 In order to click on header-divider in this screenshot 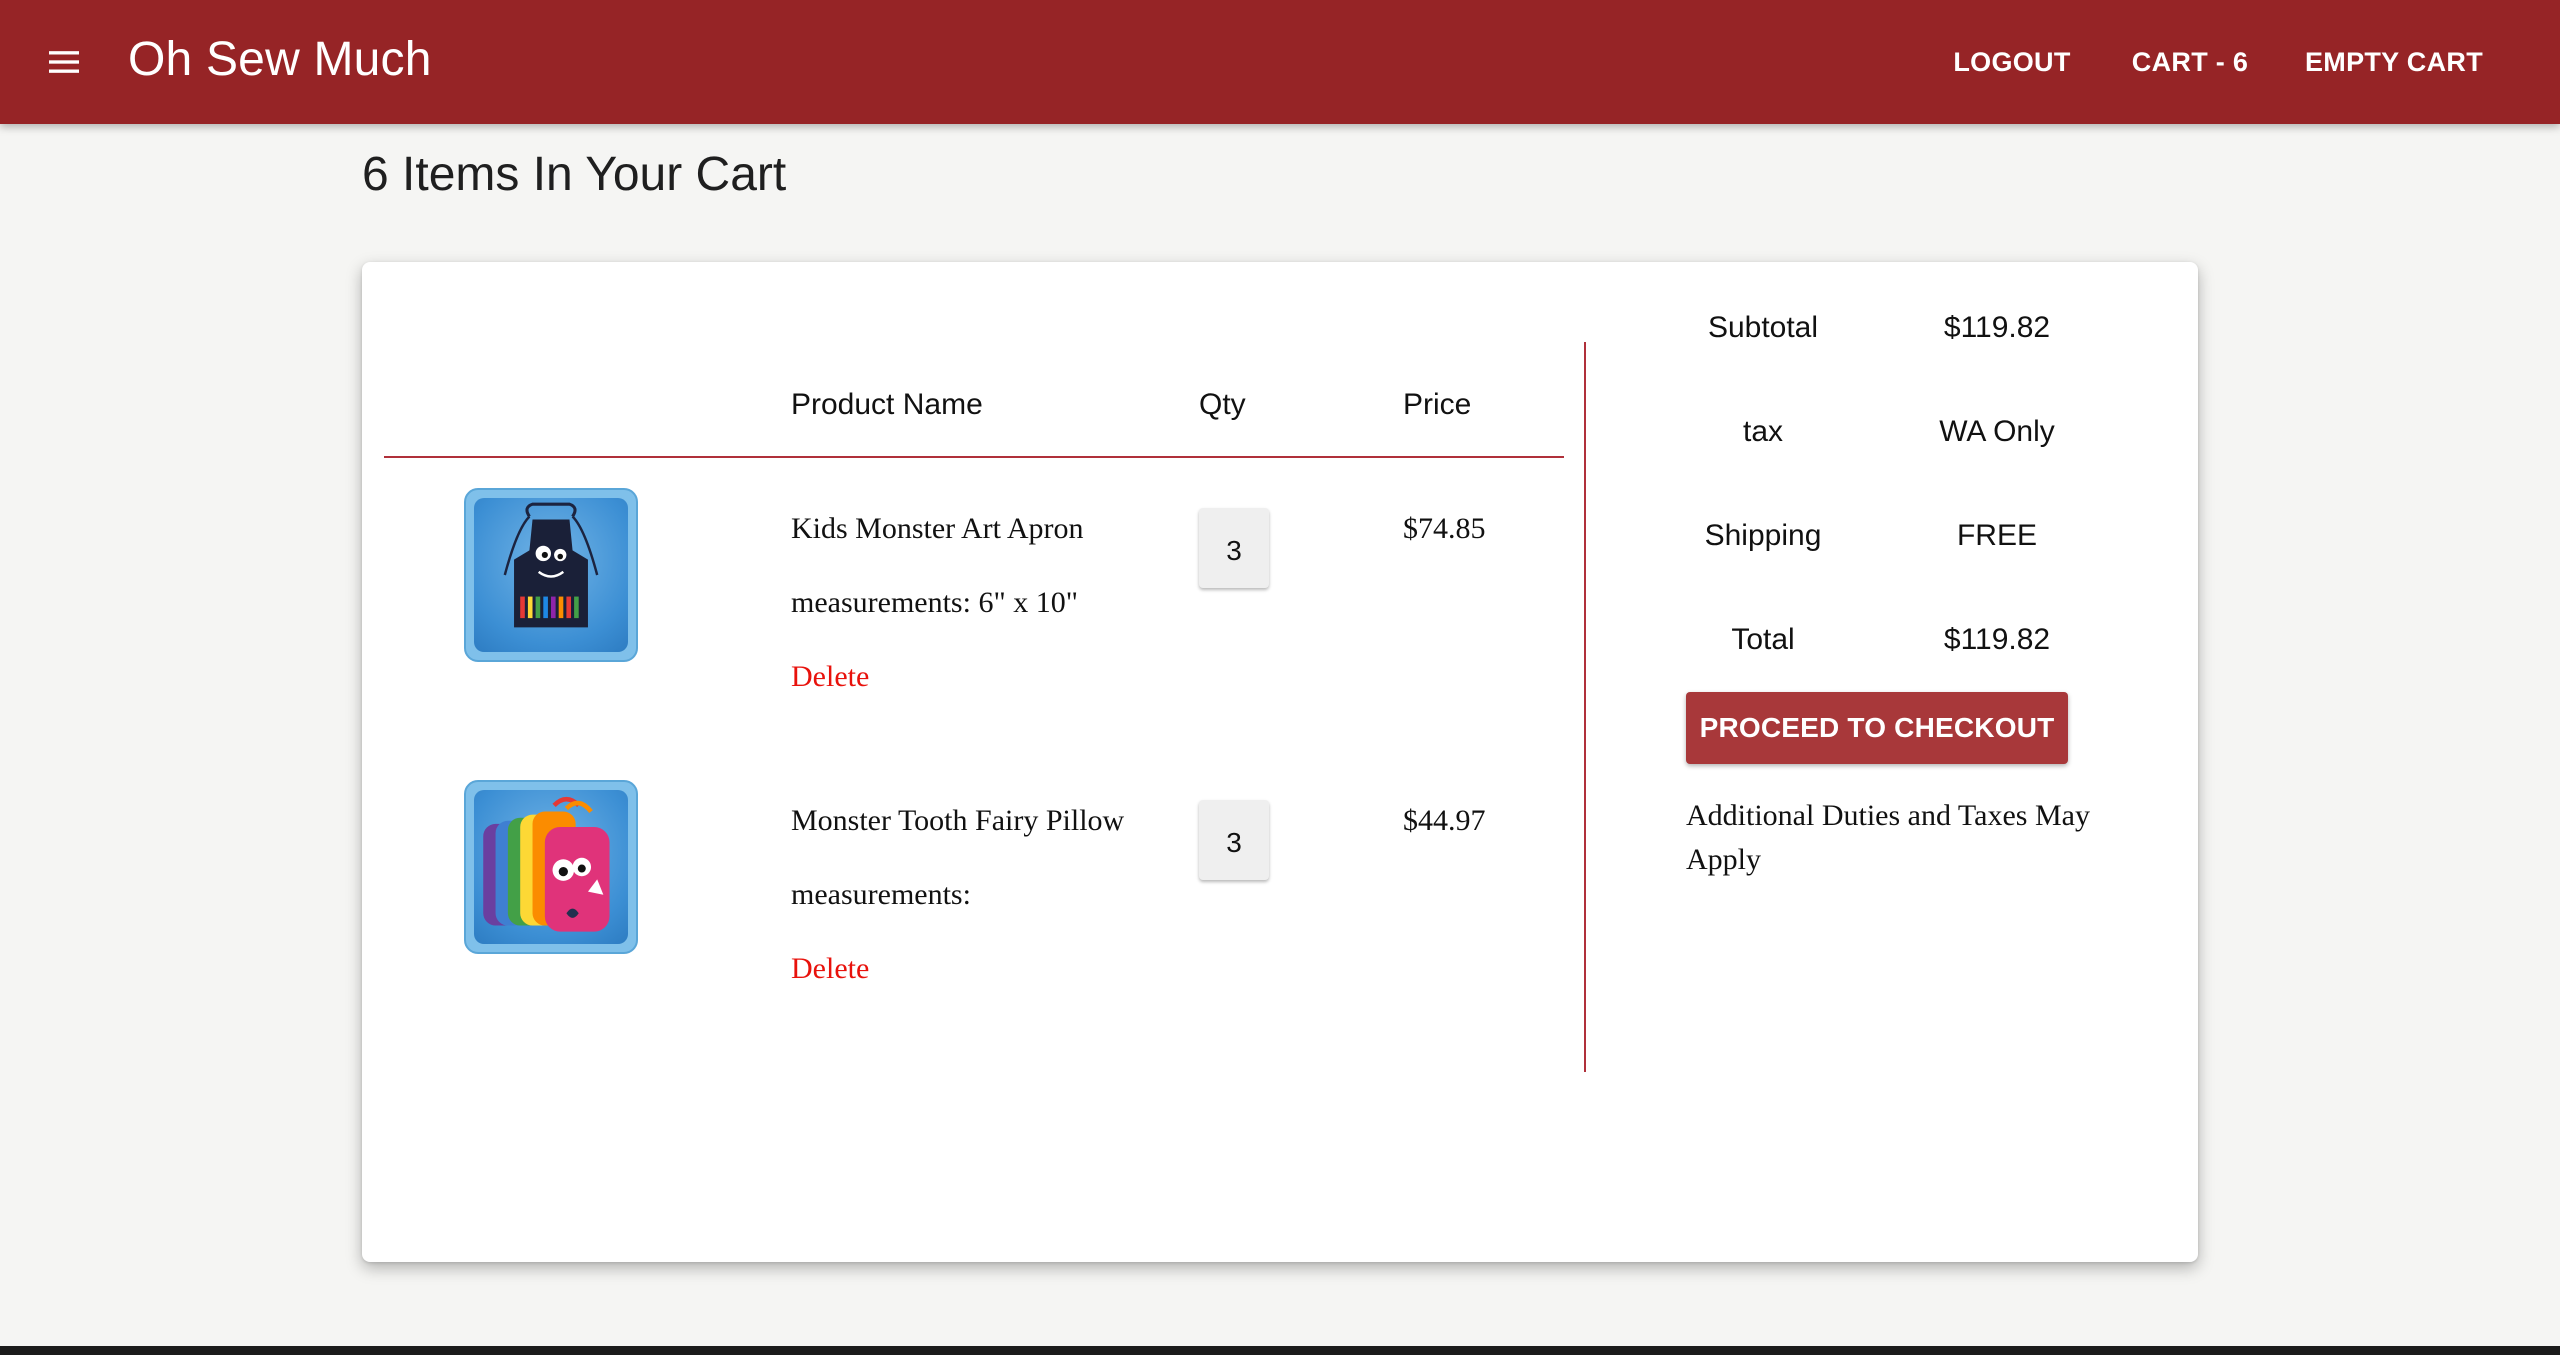, I will do `click(974, 457)`.